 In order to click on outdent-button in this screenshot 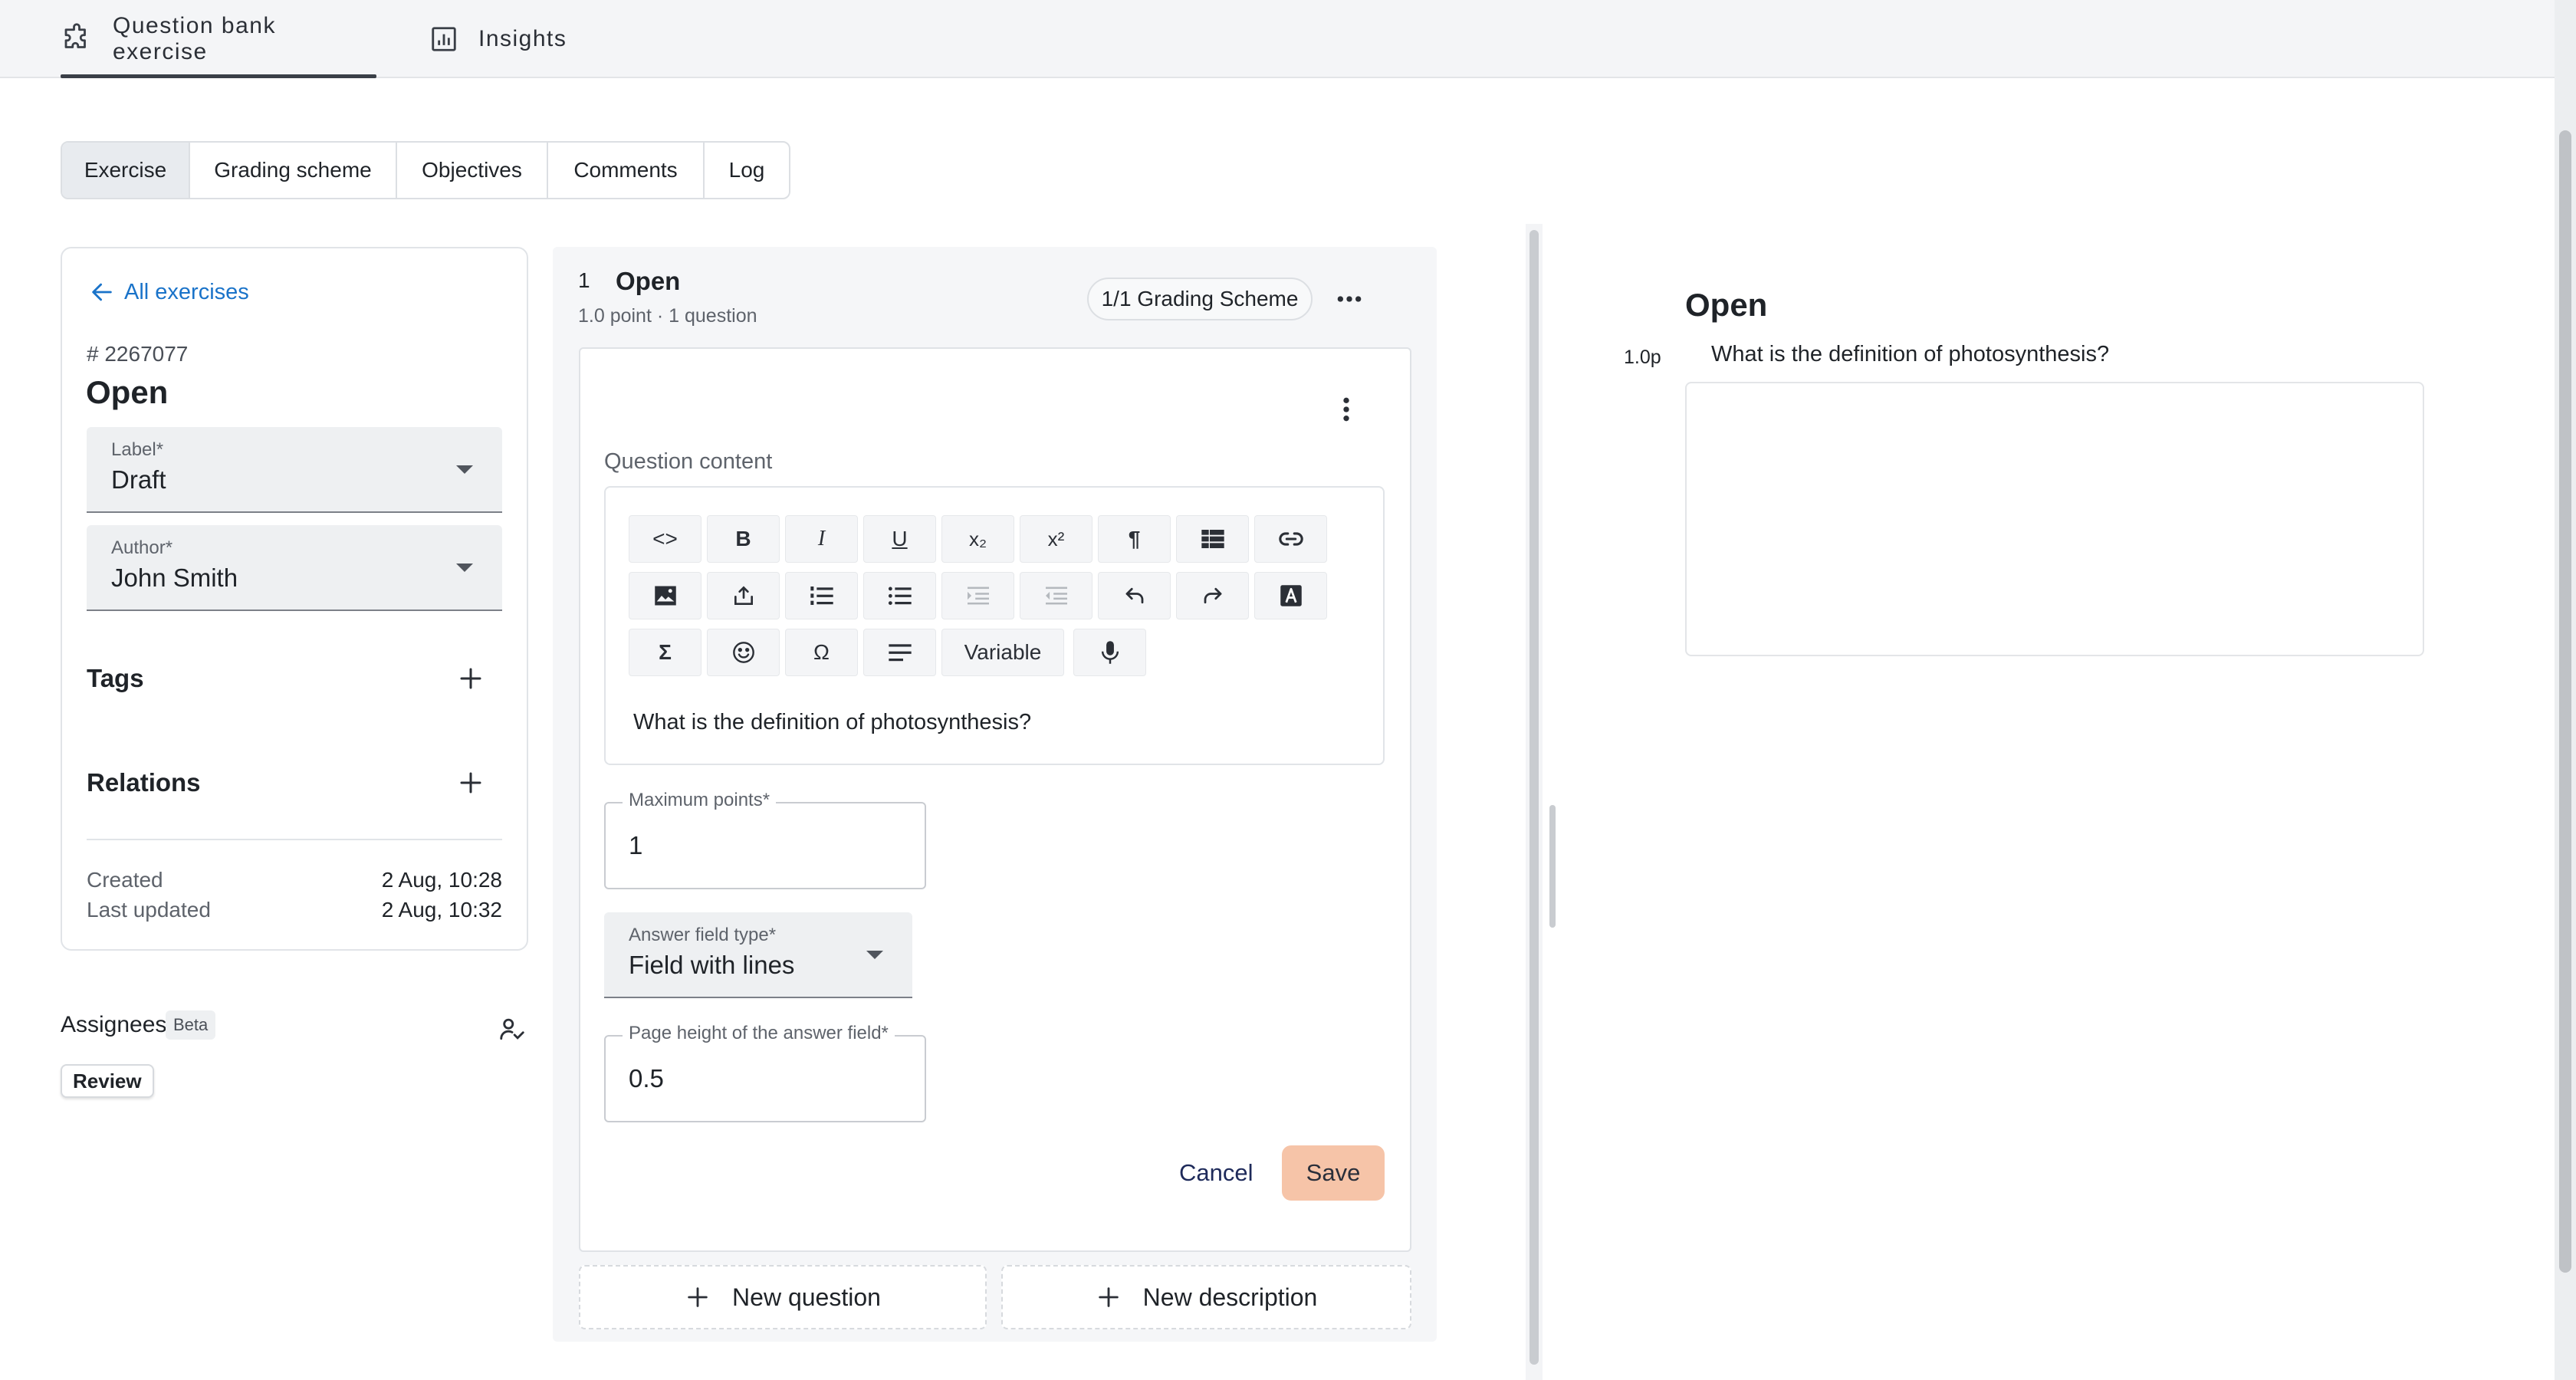, I will do `click(1056, 595)`.